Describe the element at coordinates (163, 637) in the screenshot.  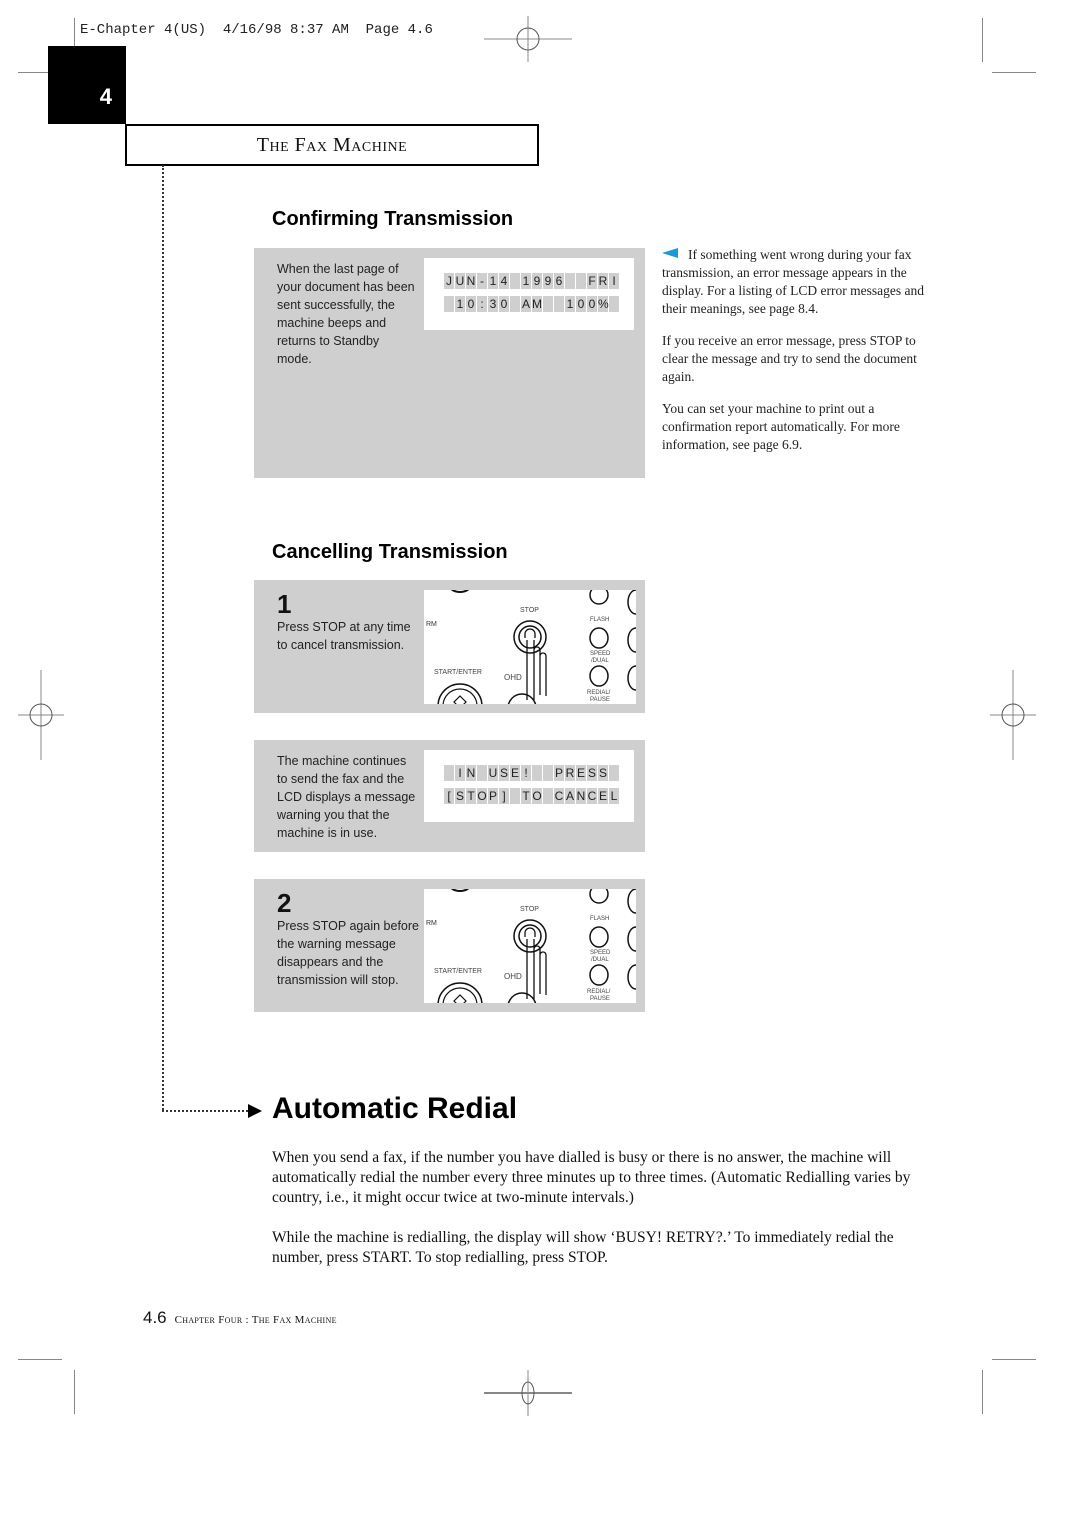
I see `flow-line` at that location.